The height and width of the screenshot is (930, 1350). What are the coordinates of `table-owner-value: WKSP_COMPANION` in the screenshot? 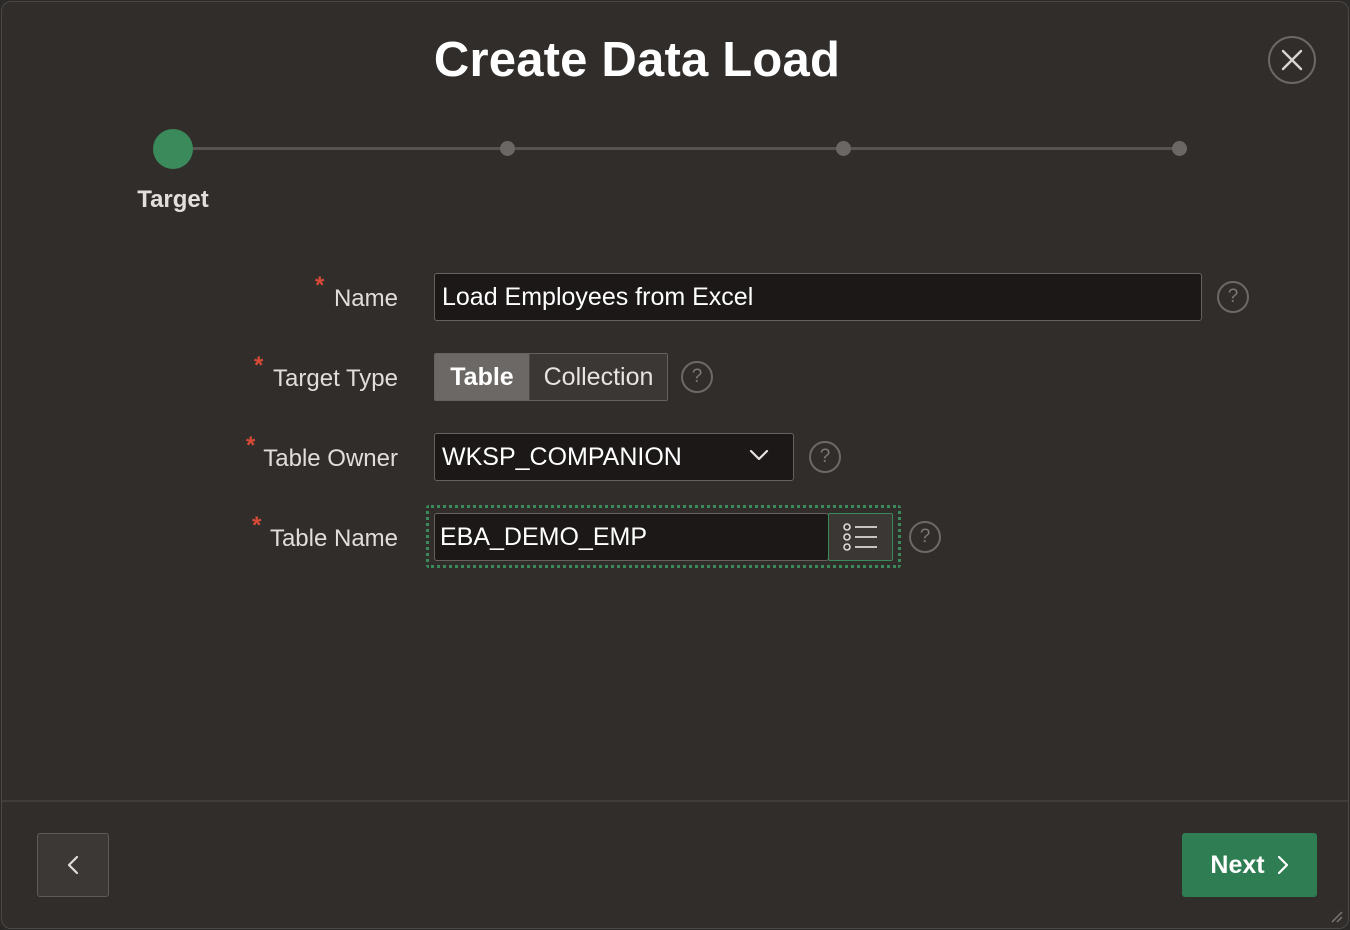 It's located at (562, 456).